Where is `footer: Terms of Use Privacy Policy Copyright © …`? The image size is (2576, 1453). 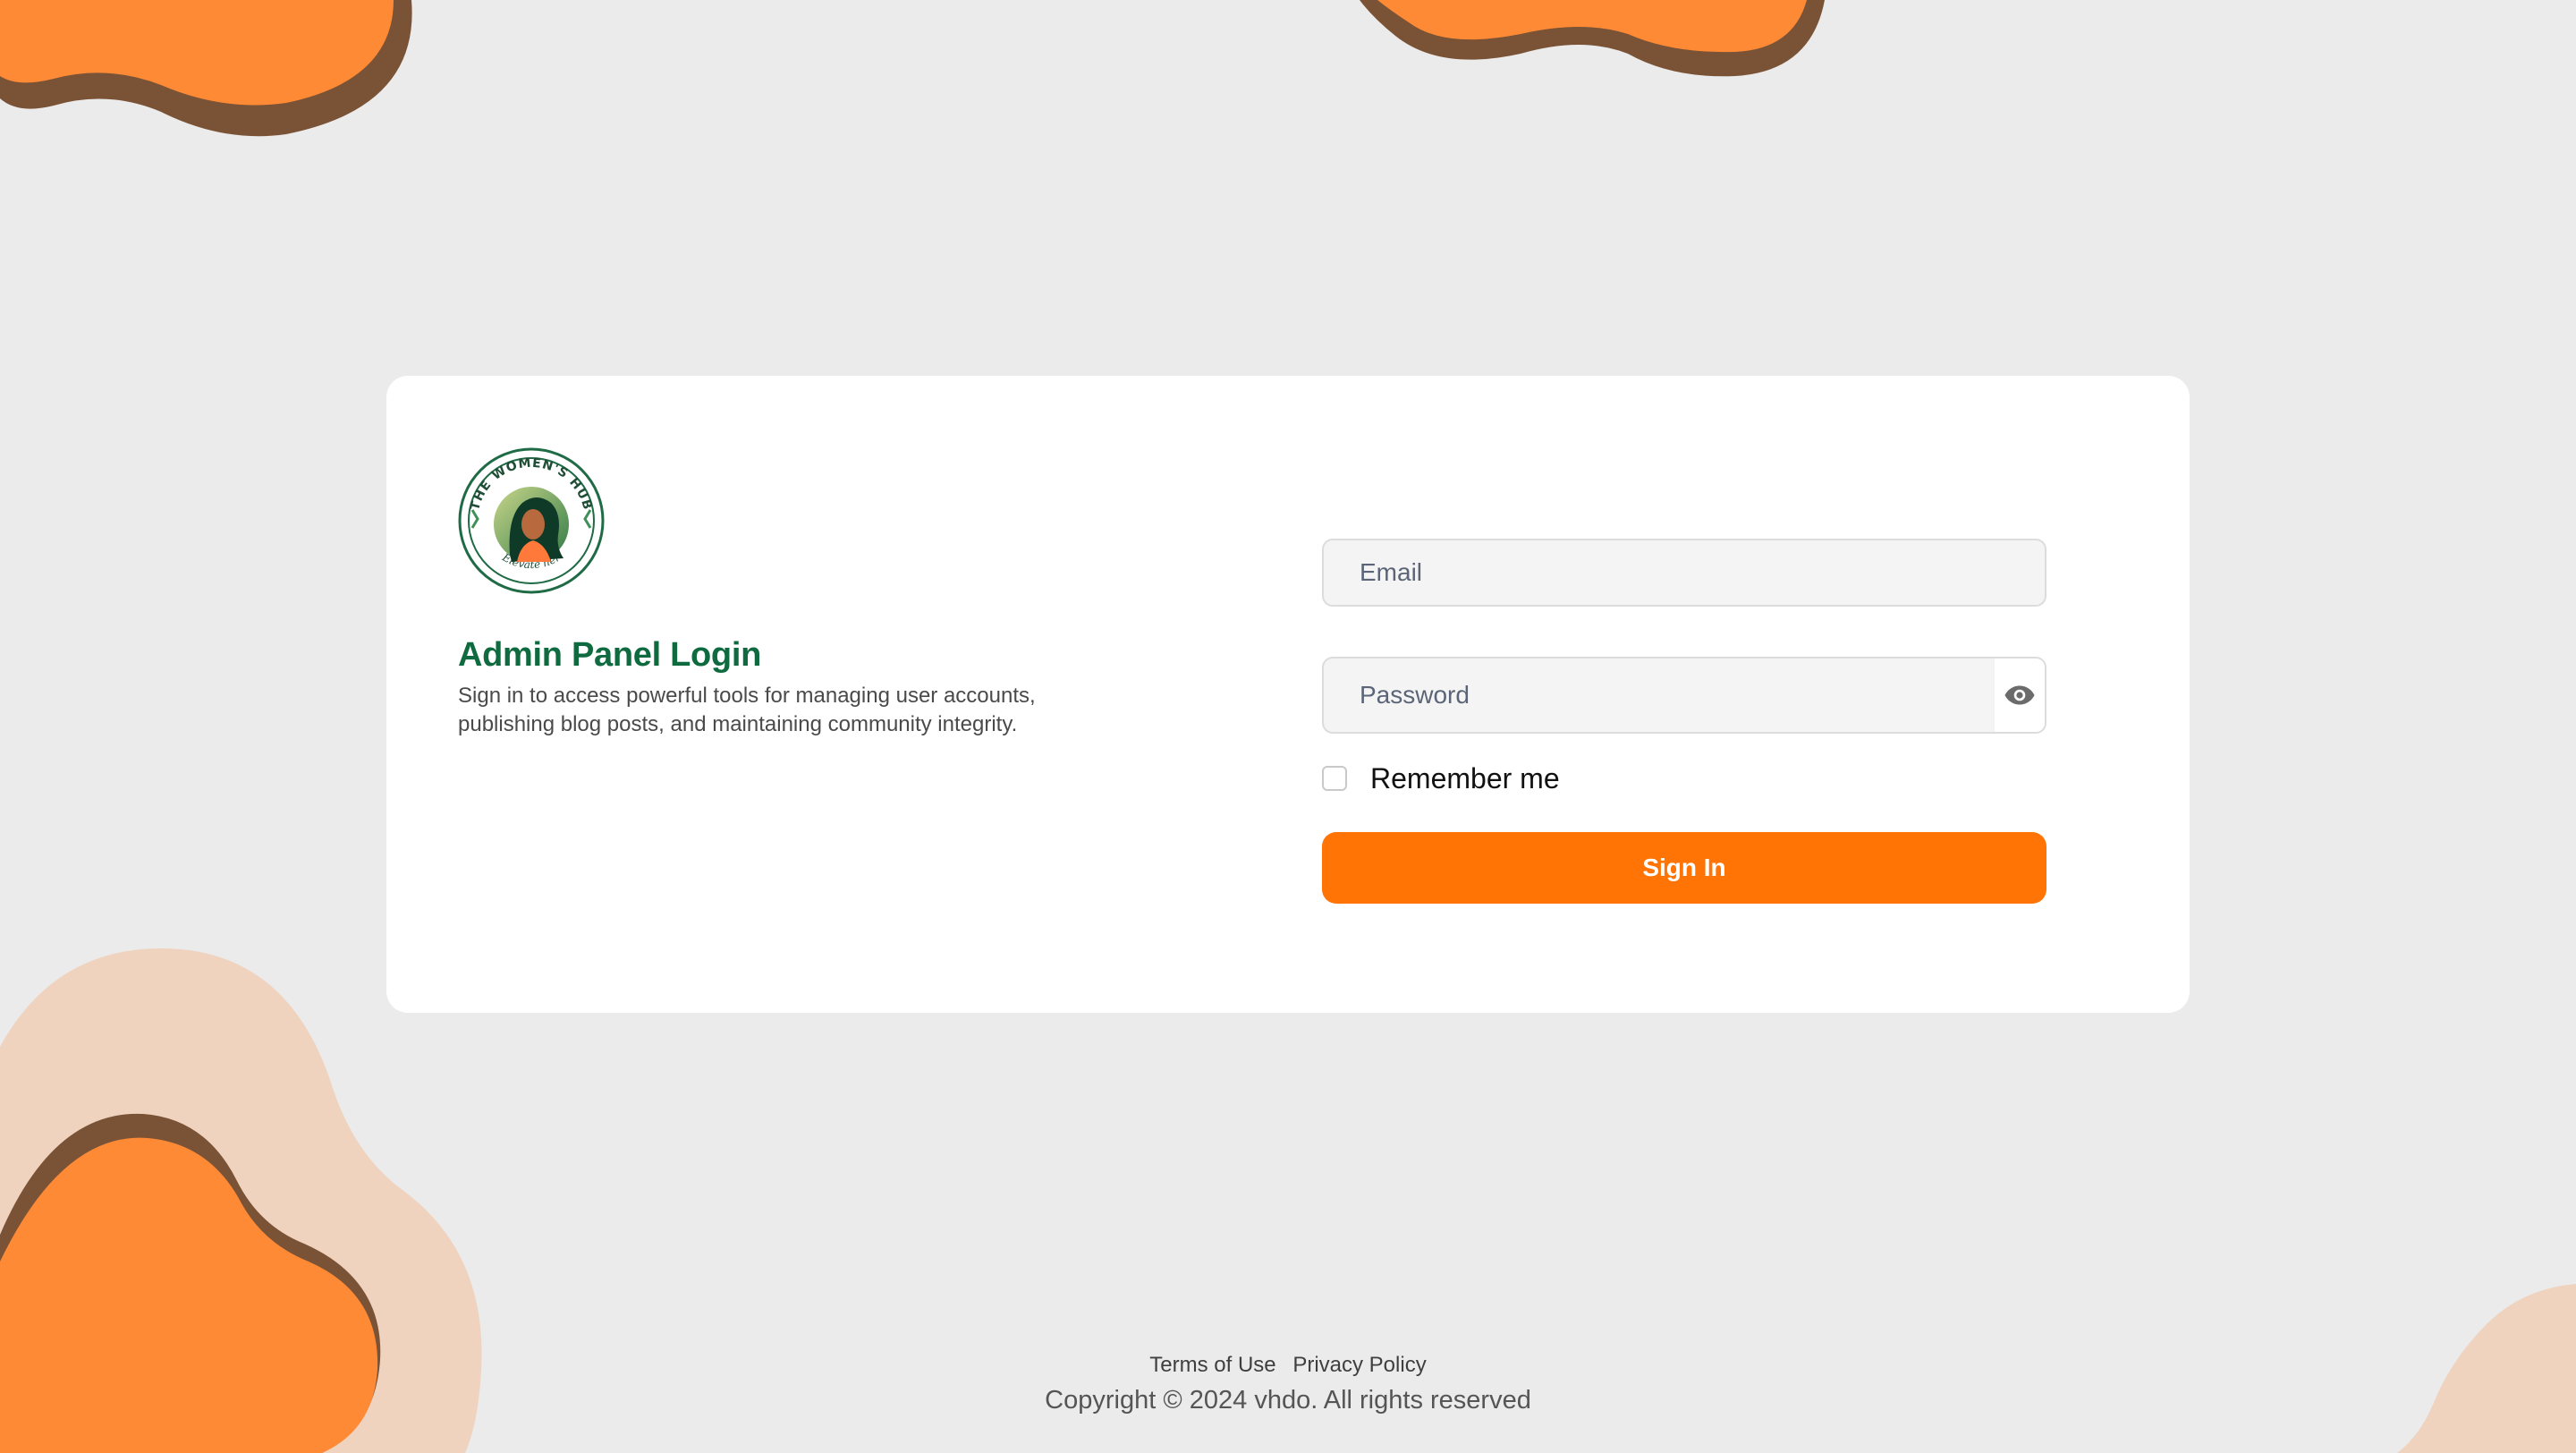 footer: Terms of Use Privacy Policy Copyright © … is located at coordinates (1288, 1384).